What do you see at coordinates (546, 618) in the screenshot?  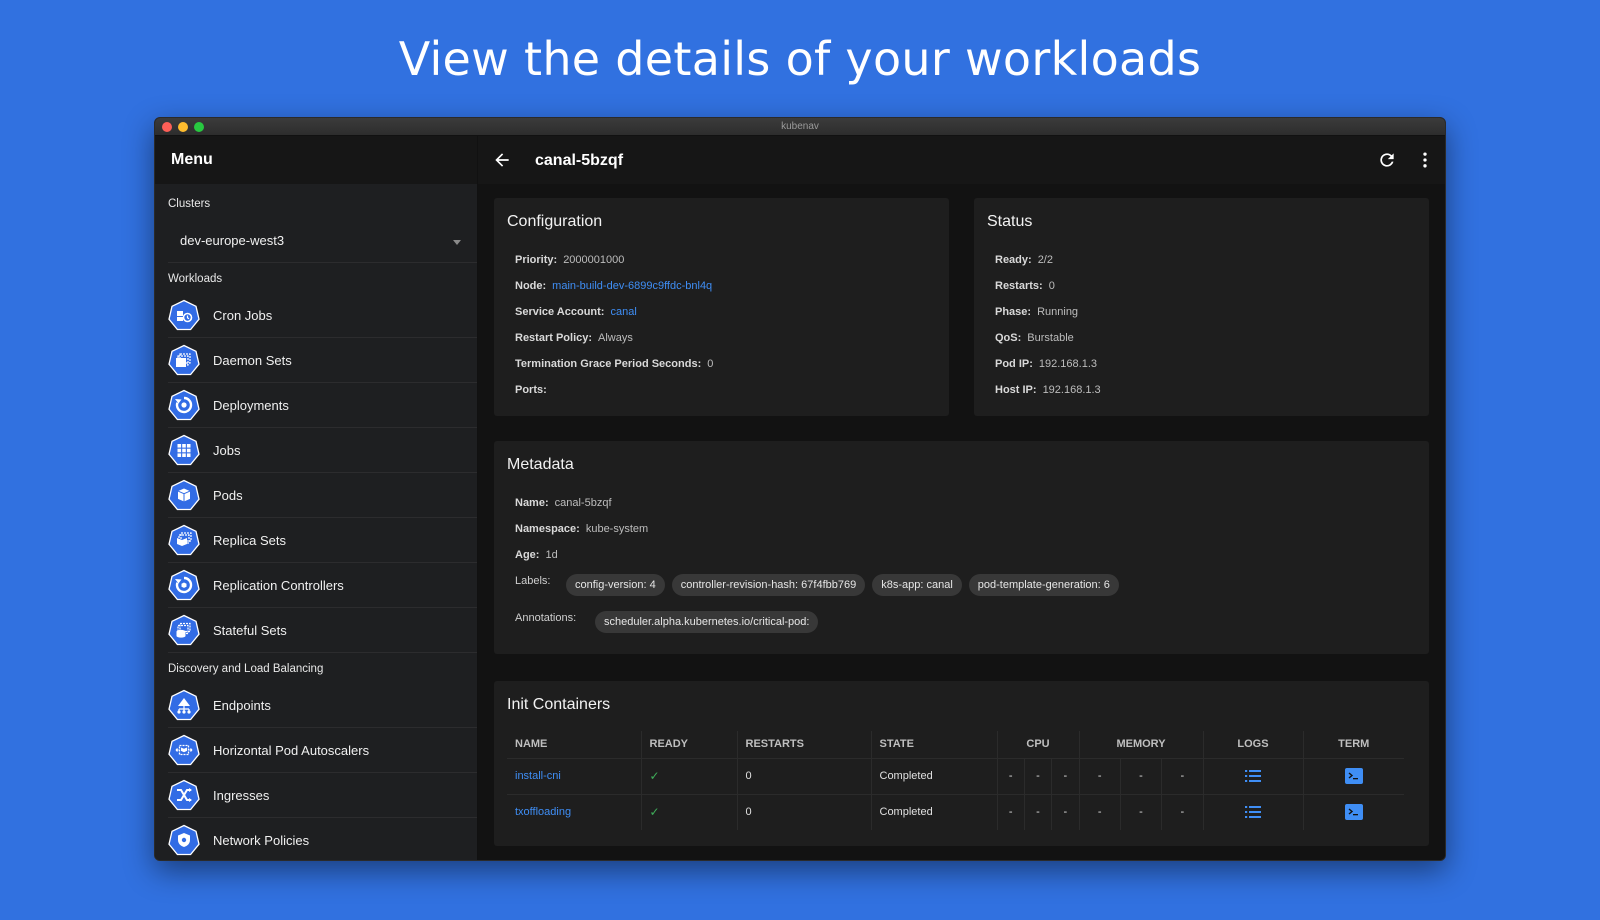 I see `metadata-annotations-key: Annotations:` at bounding box center [546, 618].